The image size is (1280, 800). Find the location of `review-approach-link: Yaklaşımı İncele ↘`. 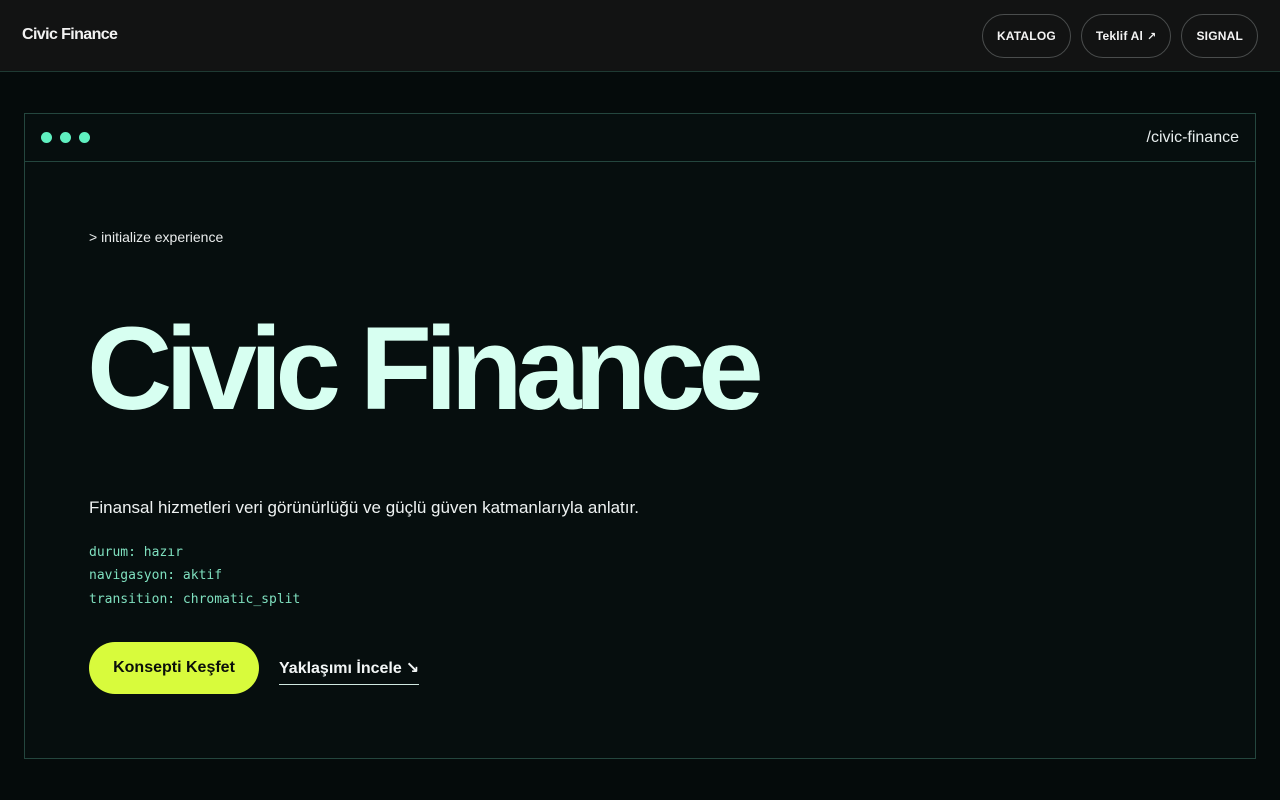

review-approach-link: Yaklaşımı İncele ↘ is located at coordinates (349, 671).